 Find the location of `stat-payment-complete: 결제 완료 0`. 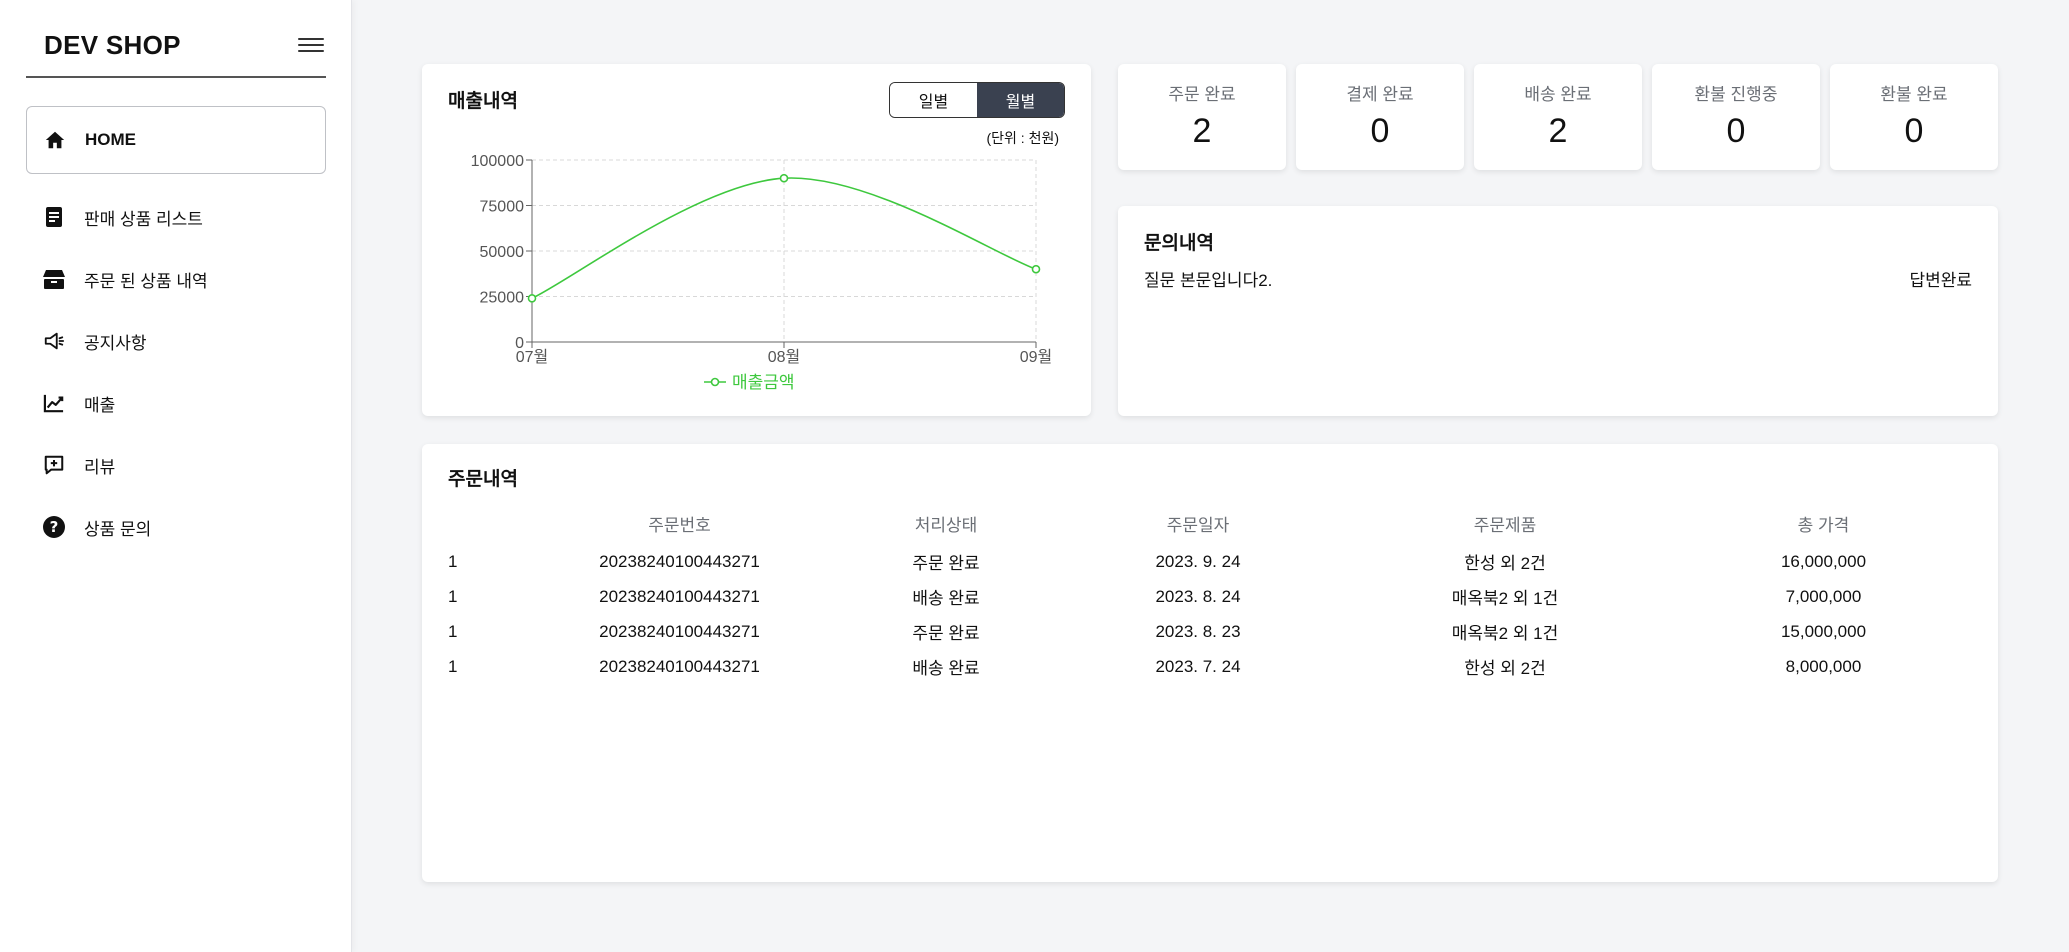

stat-payment-complete: 결제 완료 0 is located at coordinates (1380, 117).